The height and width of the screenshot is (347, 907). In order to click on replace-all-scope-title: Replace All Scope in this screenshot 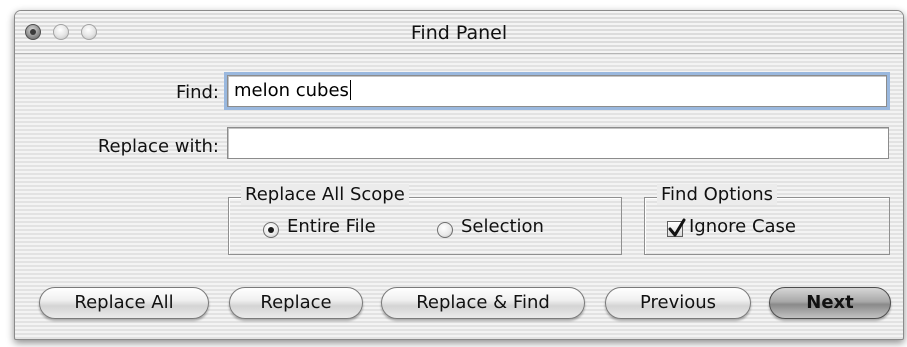, I will do `click(325, 194)`.